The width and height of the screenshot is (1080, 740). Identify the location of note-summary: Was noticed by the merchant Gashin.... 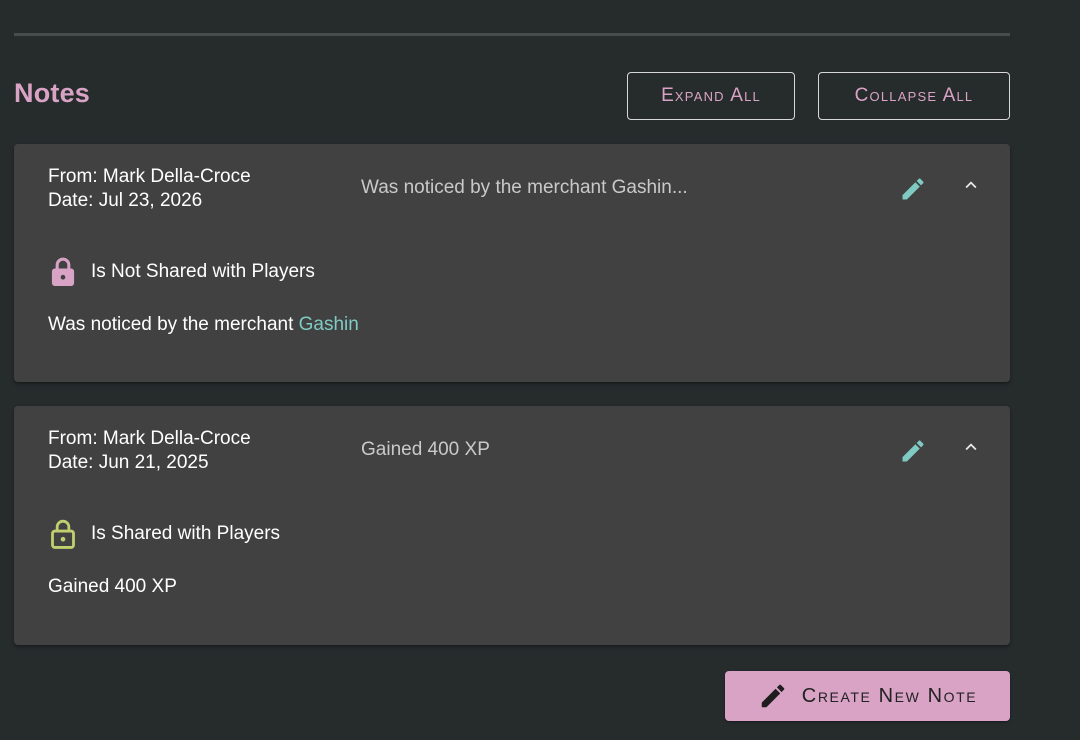
(524, 187).